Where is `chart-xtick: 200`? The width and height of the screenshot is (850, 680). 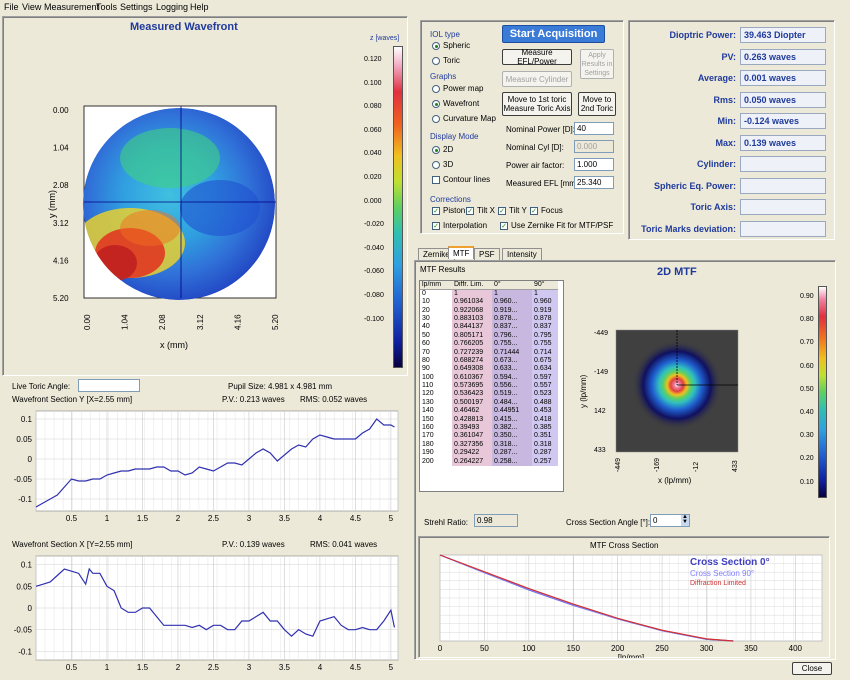 chart-xtick: 200 is located at coordinates (618, 648).